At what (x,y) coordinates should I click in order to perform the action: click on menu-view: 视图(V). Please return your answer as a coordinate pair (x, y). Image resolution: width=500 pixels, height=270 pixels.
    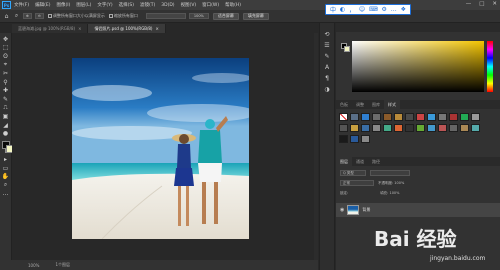
    Looking at the image, I should click on (189, 5).